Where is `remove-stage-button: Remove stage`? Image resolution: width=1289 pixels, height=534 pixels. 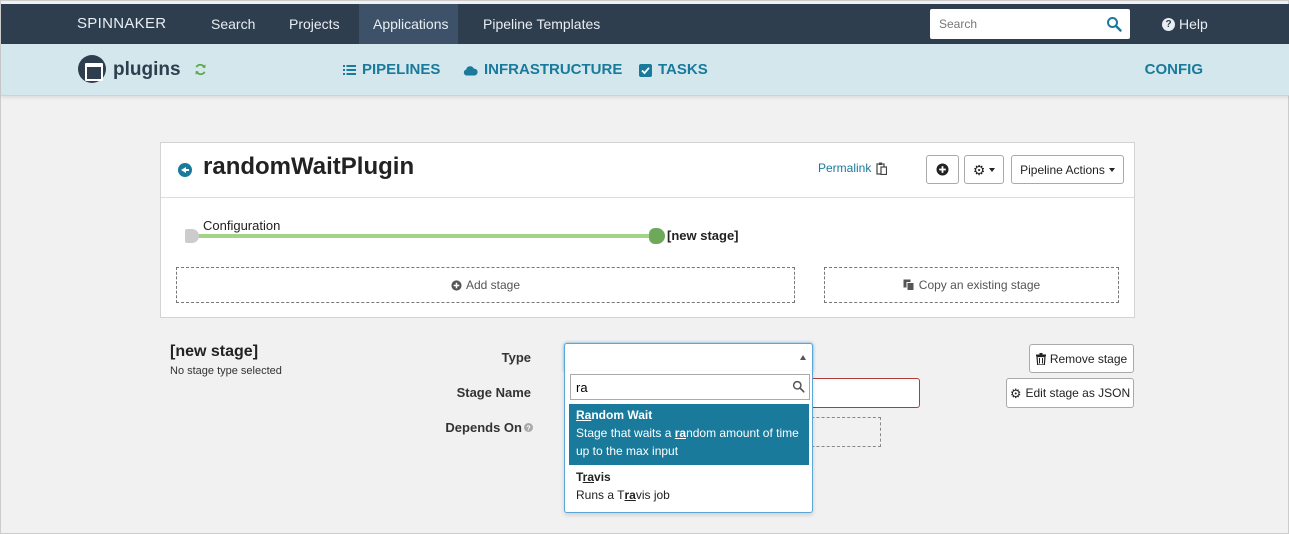
remove-stage-button: Remove stage is located at coordinates (1081, 358).